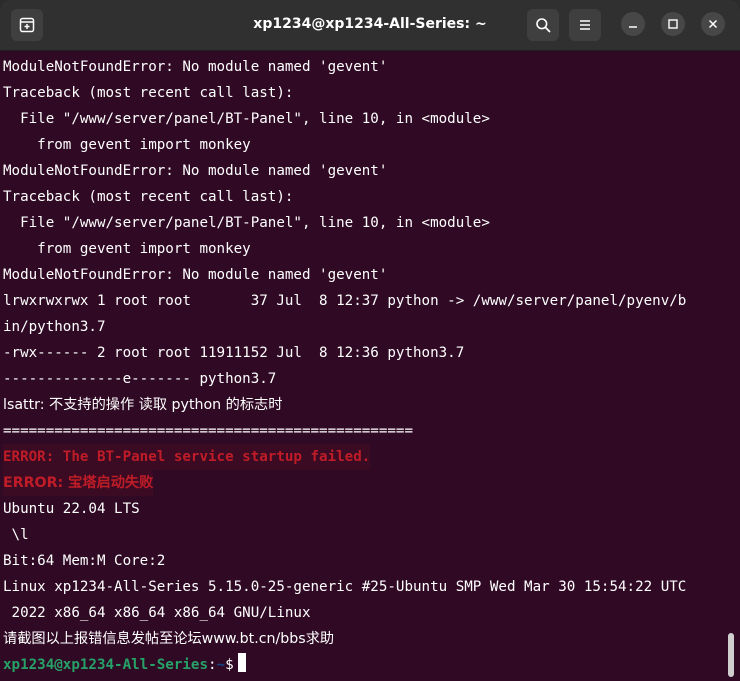  What do you see at coordinates (633, 27) in the screenshot?
I see `minimize-icon` at bounding box center [633, 27].